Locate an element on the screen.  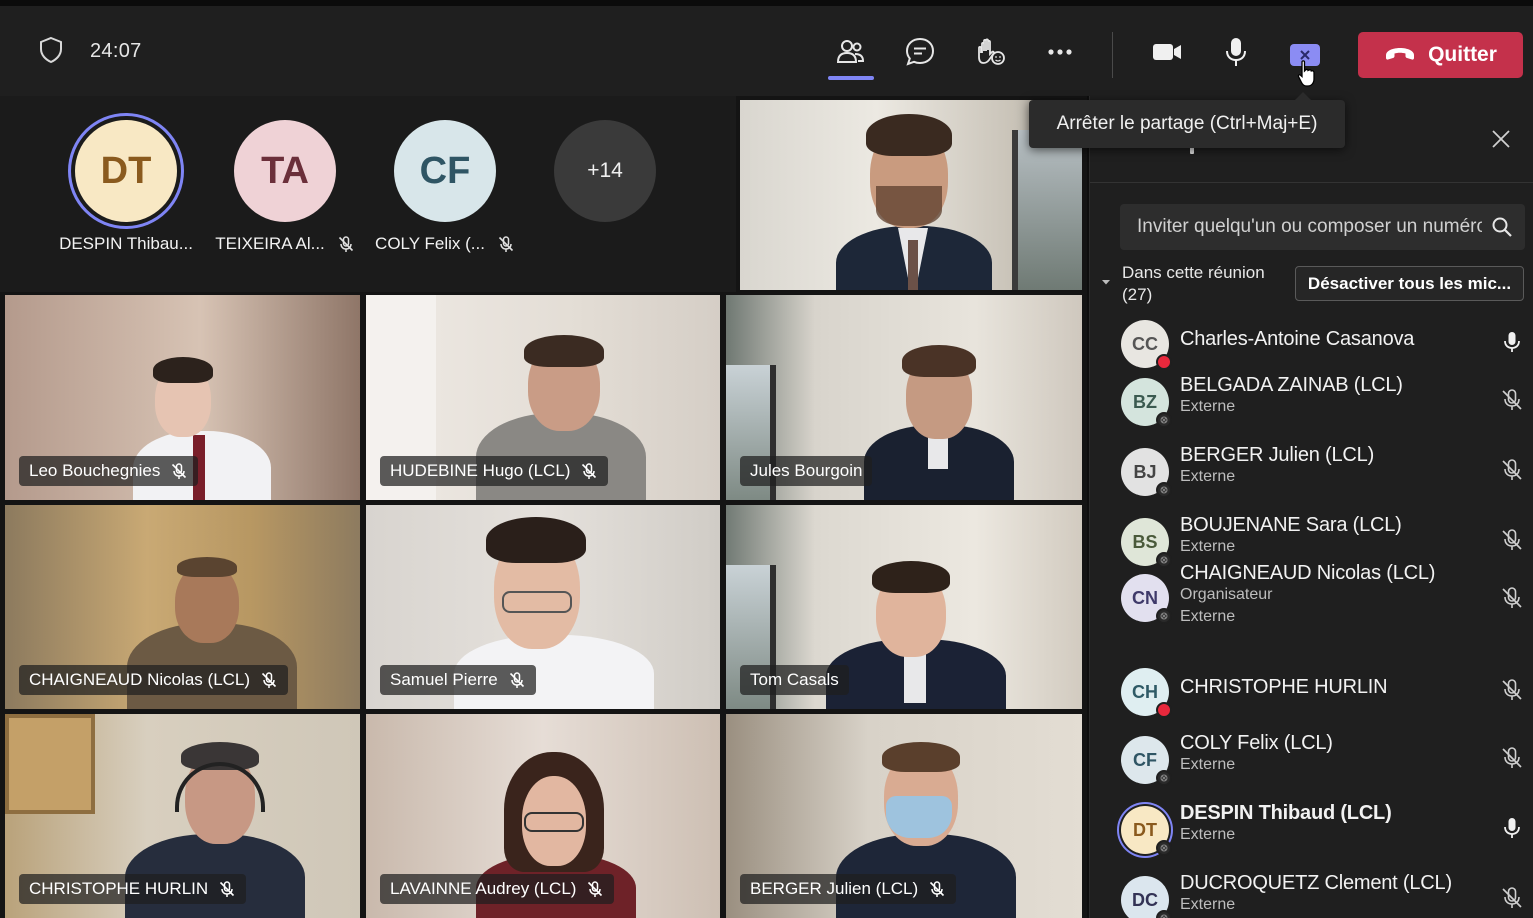
avatar-initials: TA is located at coordinates (285, 170).